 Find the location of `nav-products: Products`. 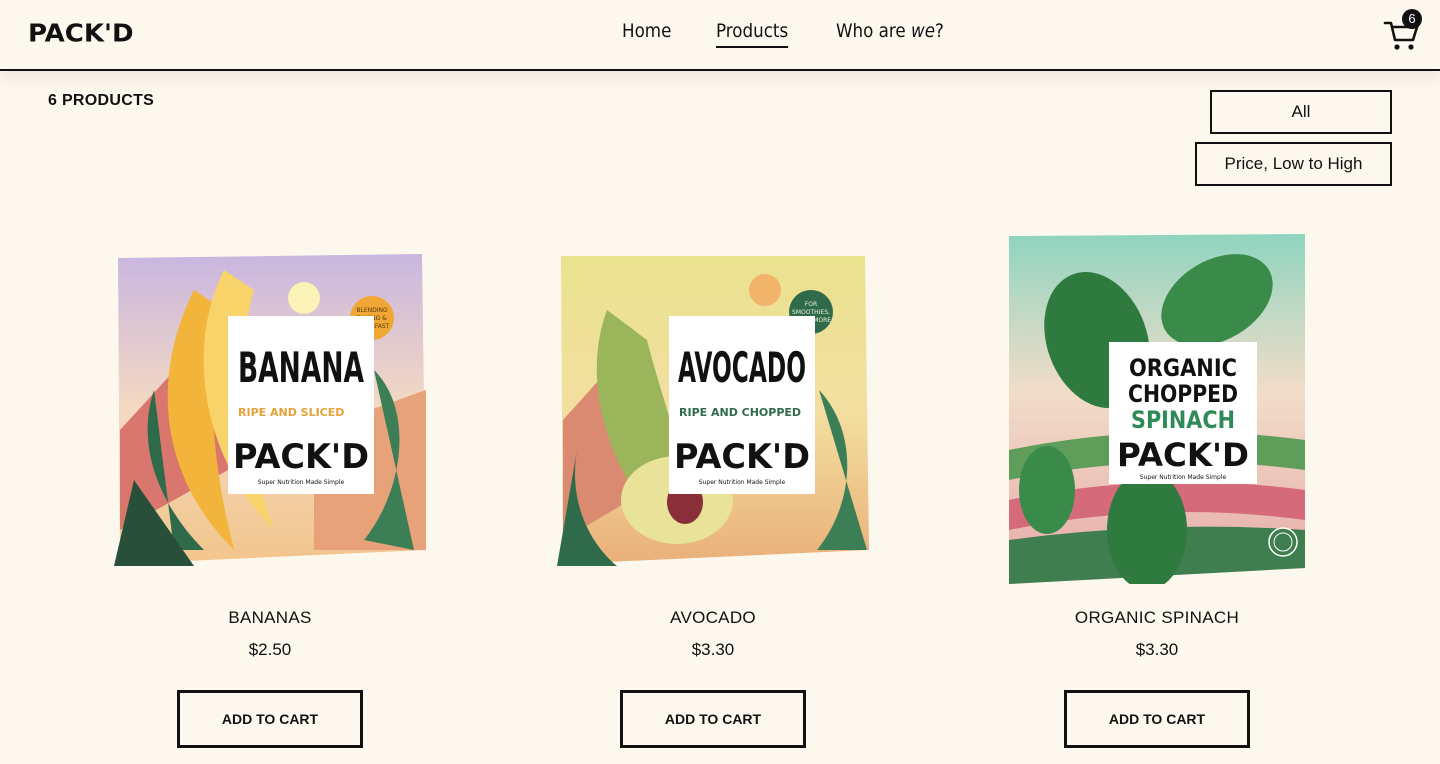

nav-products: Products is located at coordinates (752, 34).